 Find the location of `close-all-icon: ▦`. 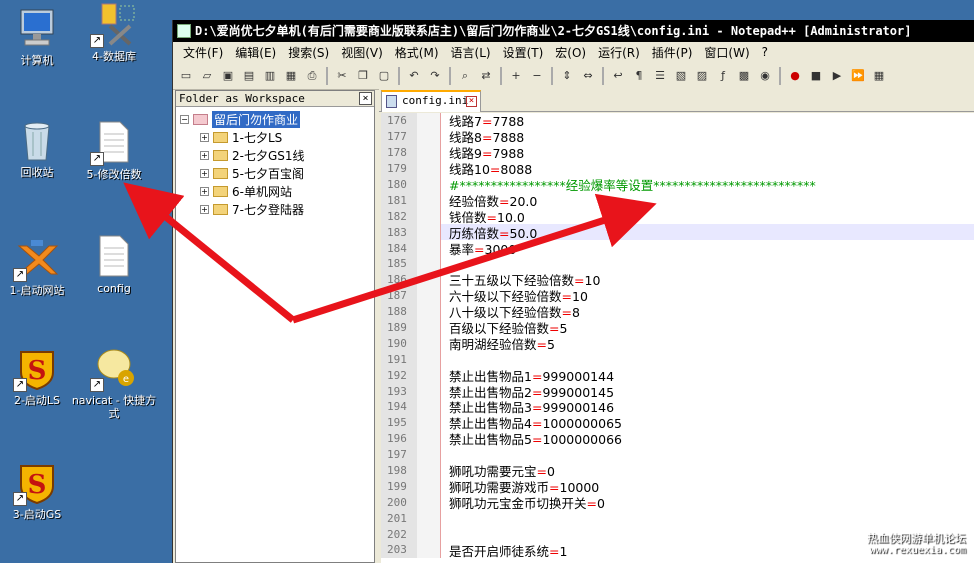

close-all-icon: ▦ is located at coordinates (291, 76).